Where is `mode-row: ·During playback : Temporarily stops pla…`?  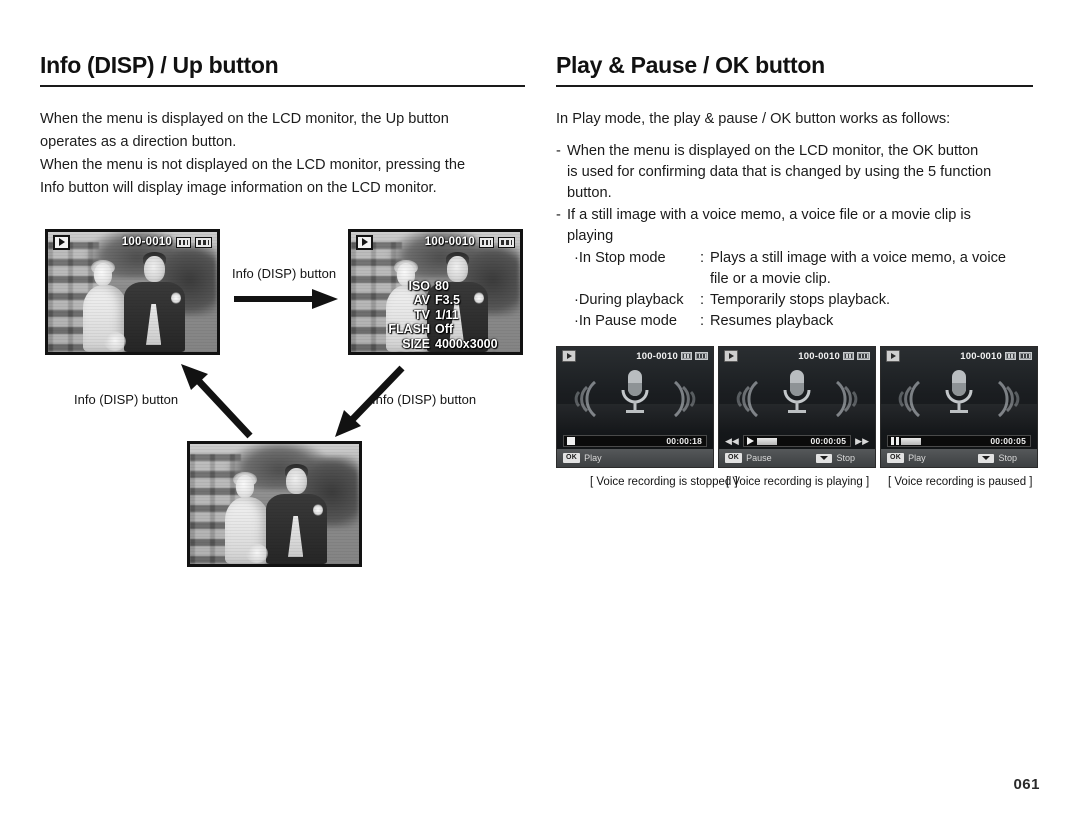 mode-row: ·During playback : Temporarily stops pla… is located at coordinates (807, 300).